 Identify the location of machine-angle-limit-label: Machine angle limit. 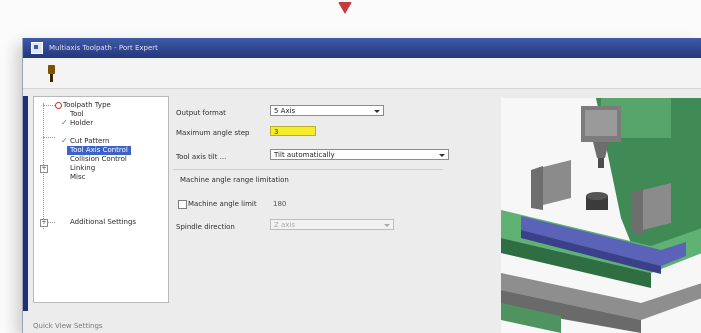
(222, 204).